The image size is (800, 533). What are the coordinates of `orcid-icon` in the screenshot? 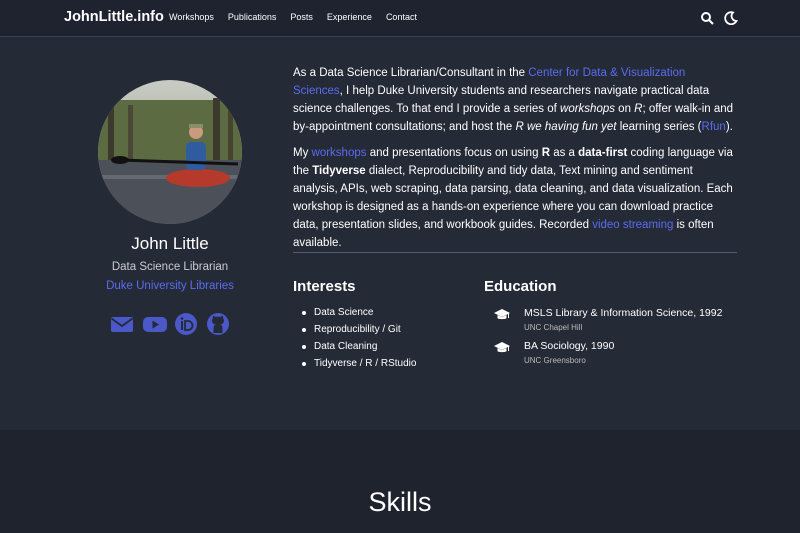 It's located at (186, 324).